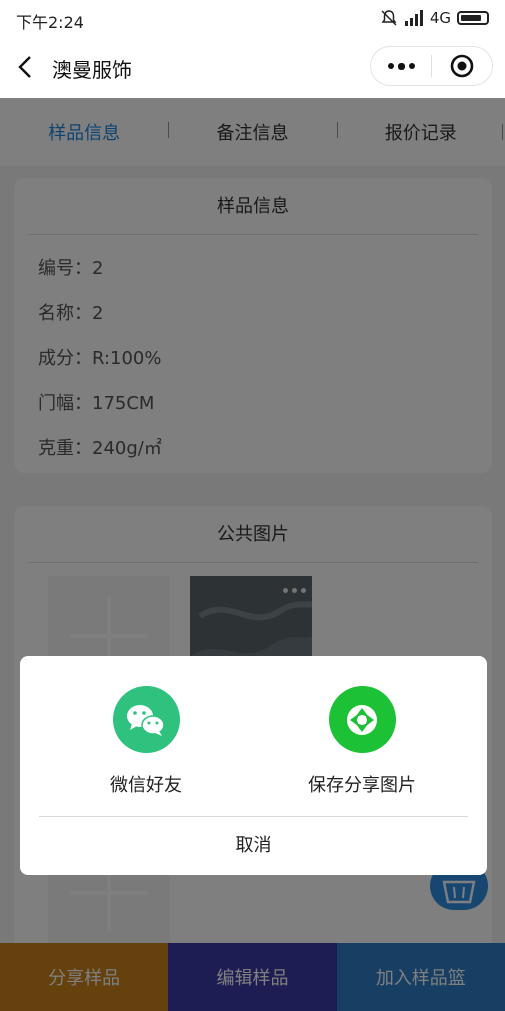  I want to click on status-icons: 4G, so click(434, 18).